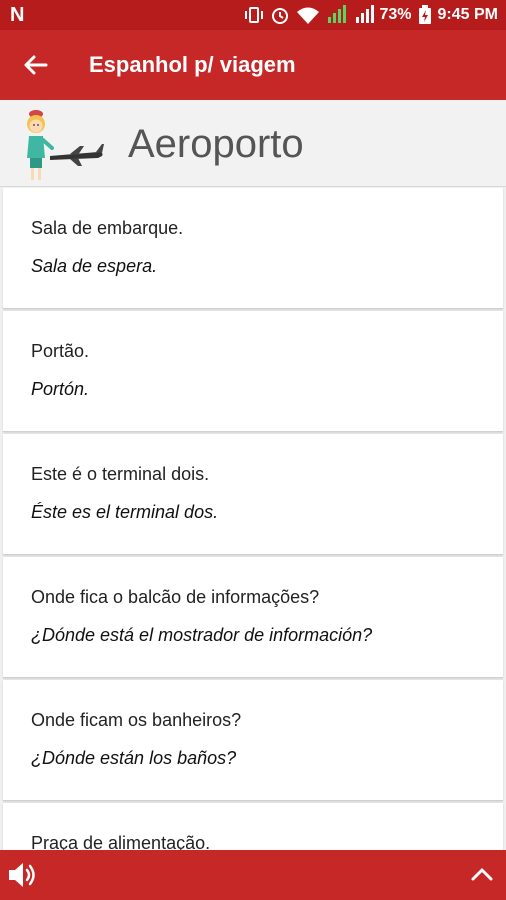 The image size is (506, 900). What do you see at coordinates (395, 14) in the screenshot?
I see `battery-percent: 73%` at bounding box center [395, 14].